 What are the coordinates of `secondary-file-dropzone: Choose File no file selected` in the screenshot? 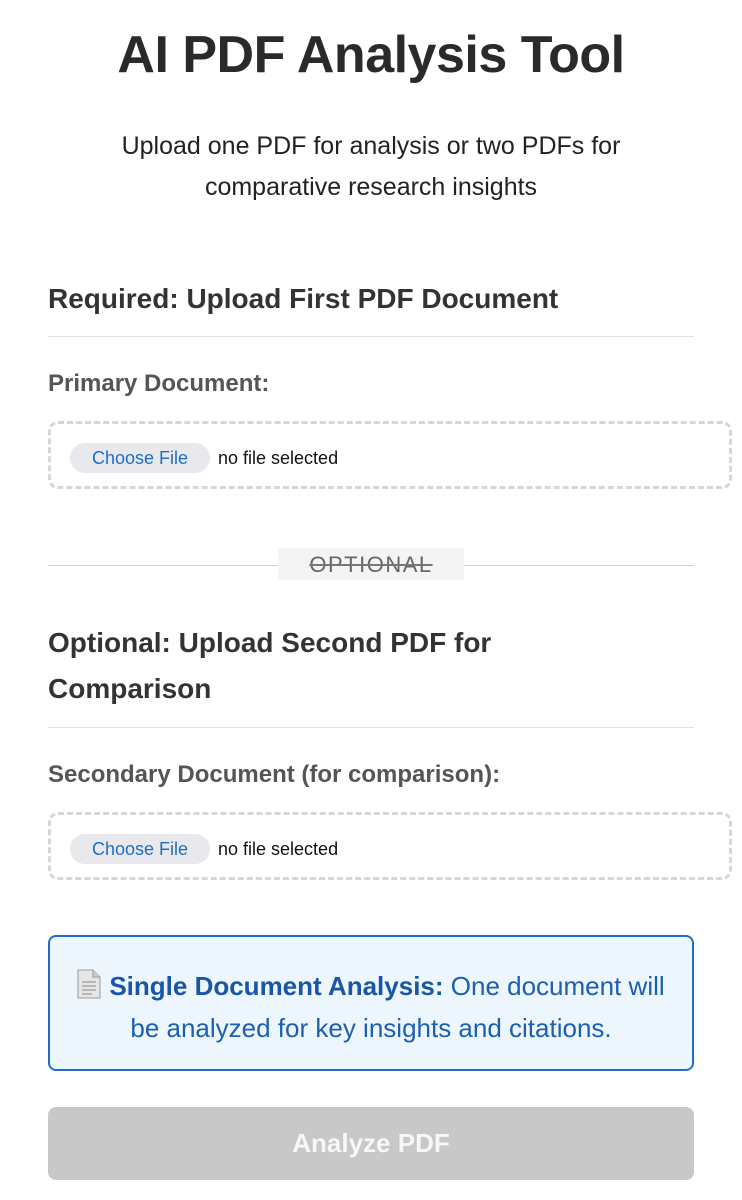 It's located at (390, 846).